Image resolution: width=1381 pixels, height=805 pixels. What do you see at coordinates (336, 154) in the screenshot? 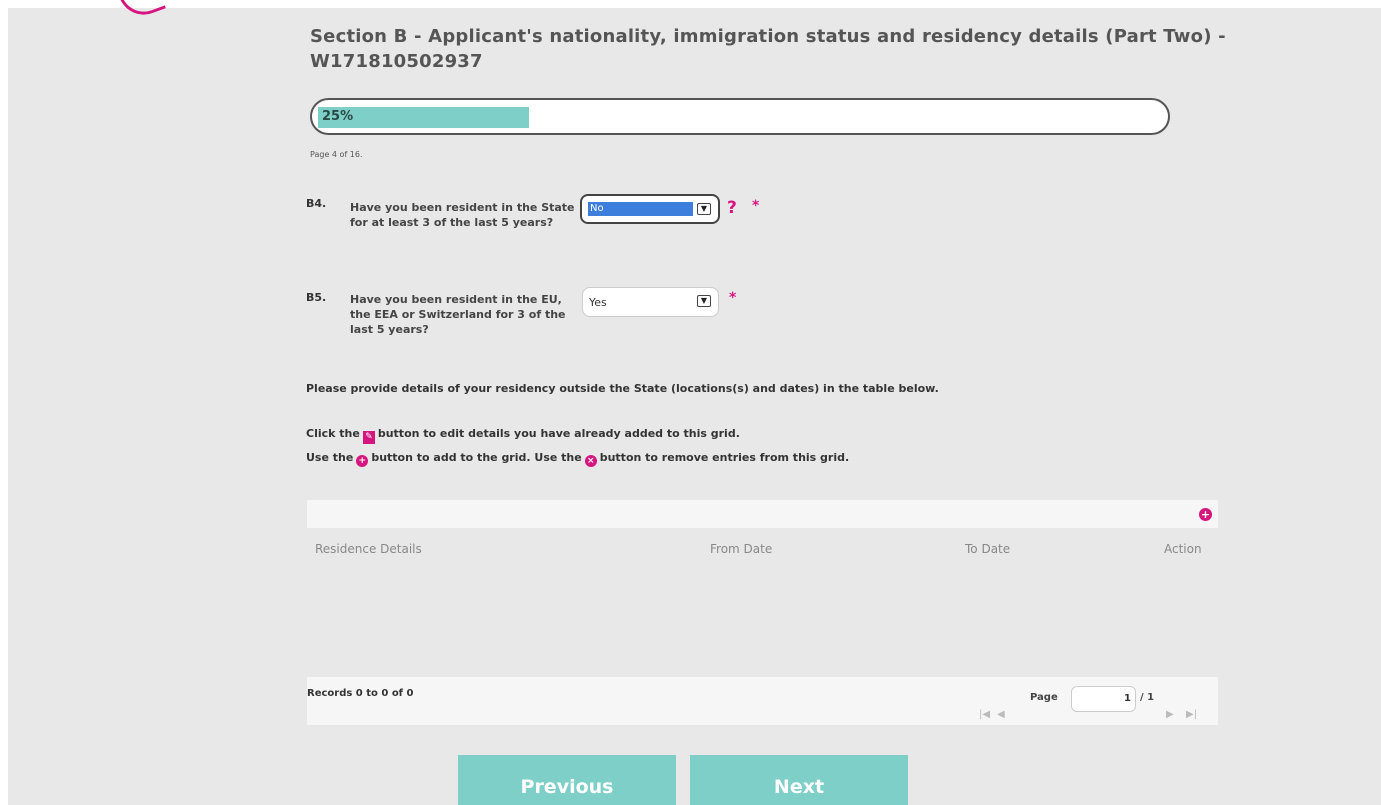
I see `page-indicator: Page 4 of 16.` at bounding box center [336, 154].